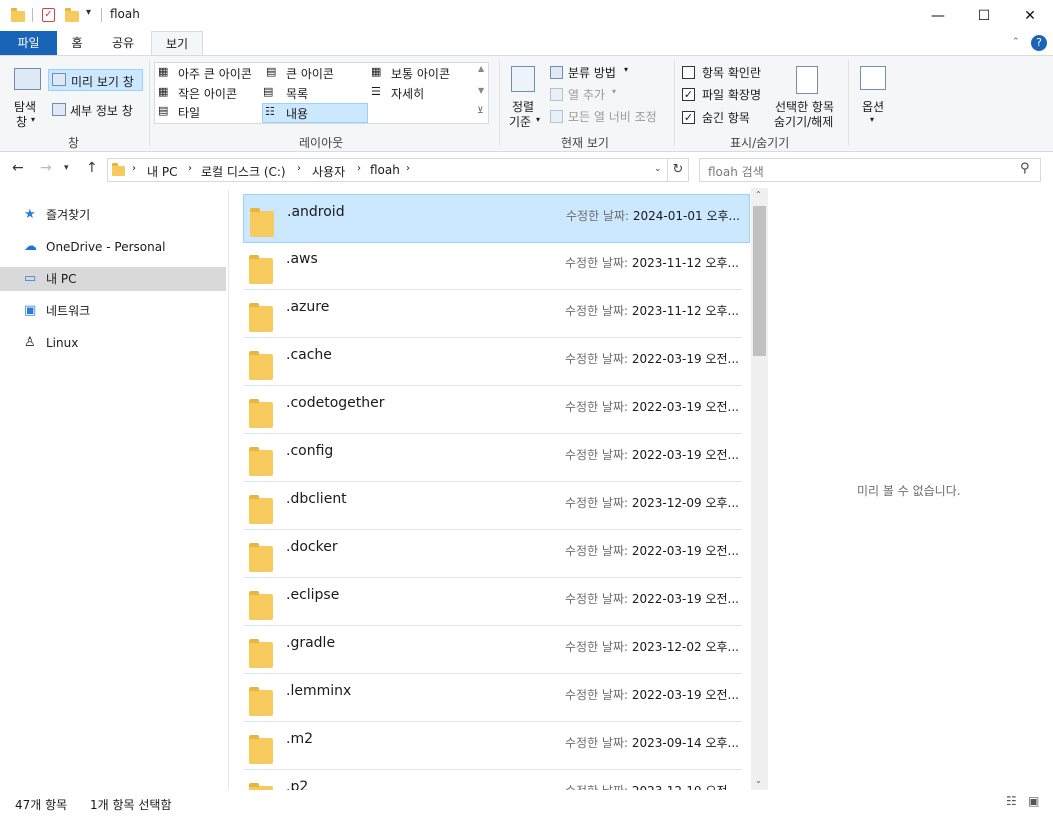 The width and height of the screenshot is (1053, 816). What do you see at coordinates (88, 12) in the screenshot?
I see `quick-access-dropdown-icon: ▾` at bounding box center [88, 12].